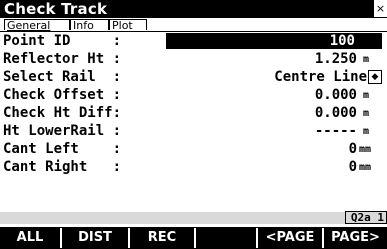  Describe the element at coordinates (355, 238) in the screenshot. I see `fkey-page-next: PAGE>` at that location.